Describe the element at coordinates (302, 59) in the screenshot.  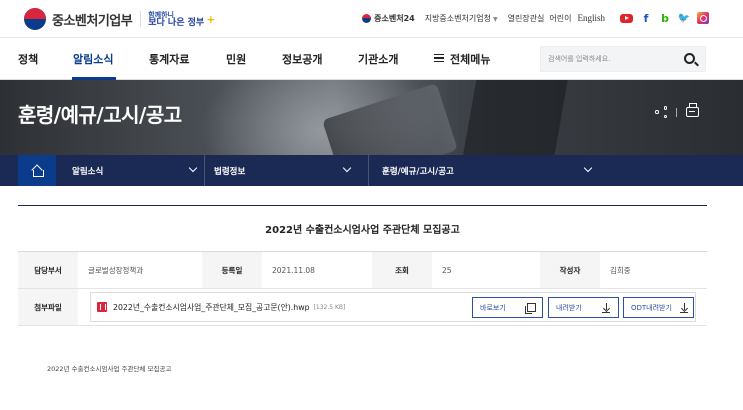
I see `gnb-item-disclosure: 정보공개` at that location.